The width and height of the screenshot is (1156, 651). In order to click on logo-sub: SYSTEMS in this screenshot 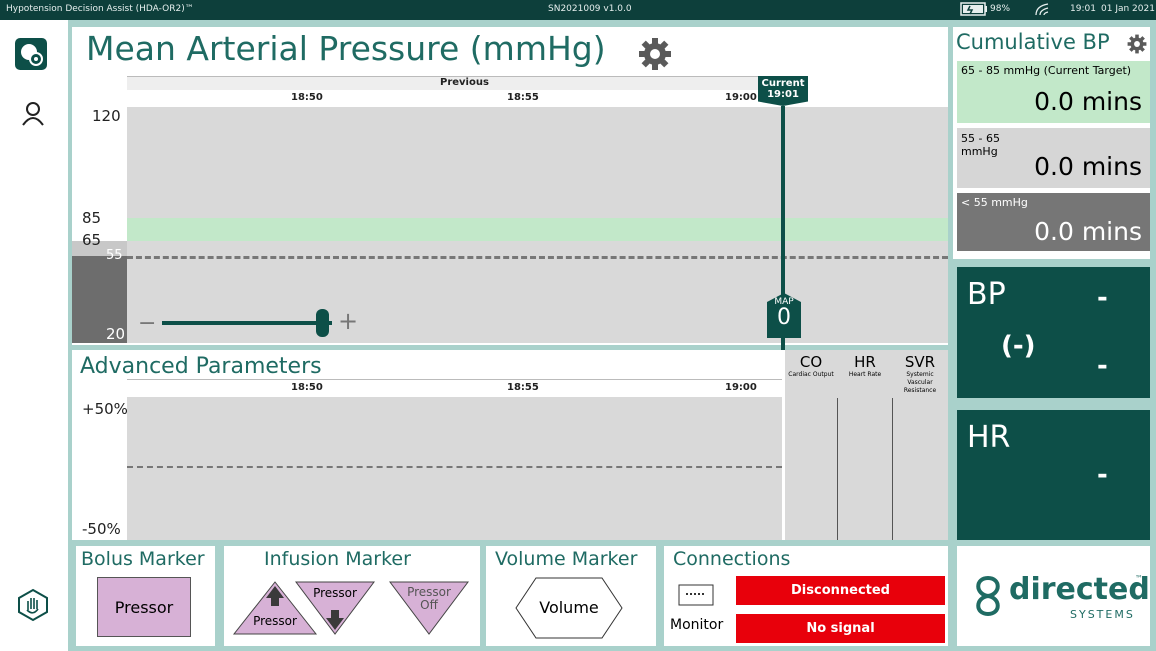, I will do `click(1102, 614)`.